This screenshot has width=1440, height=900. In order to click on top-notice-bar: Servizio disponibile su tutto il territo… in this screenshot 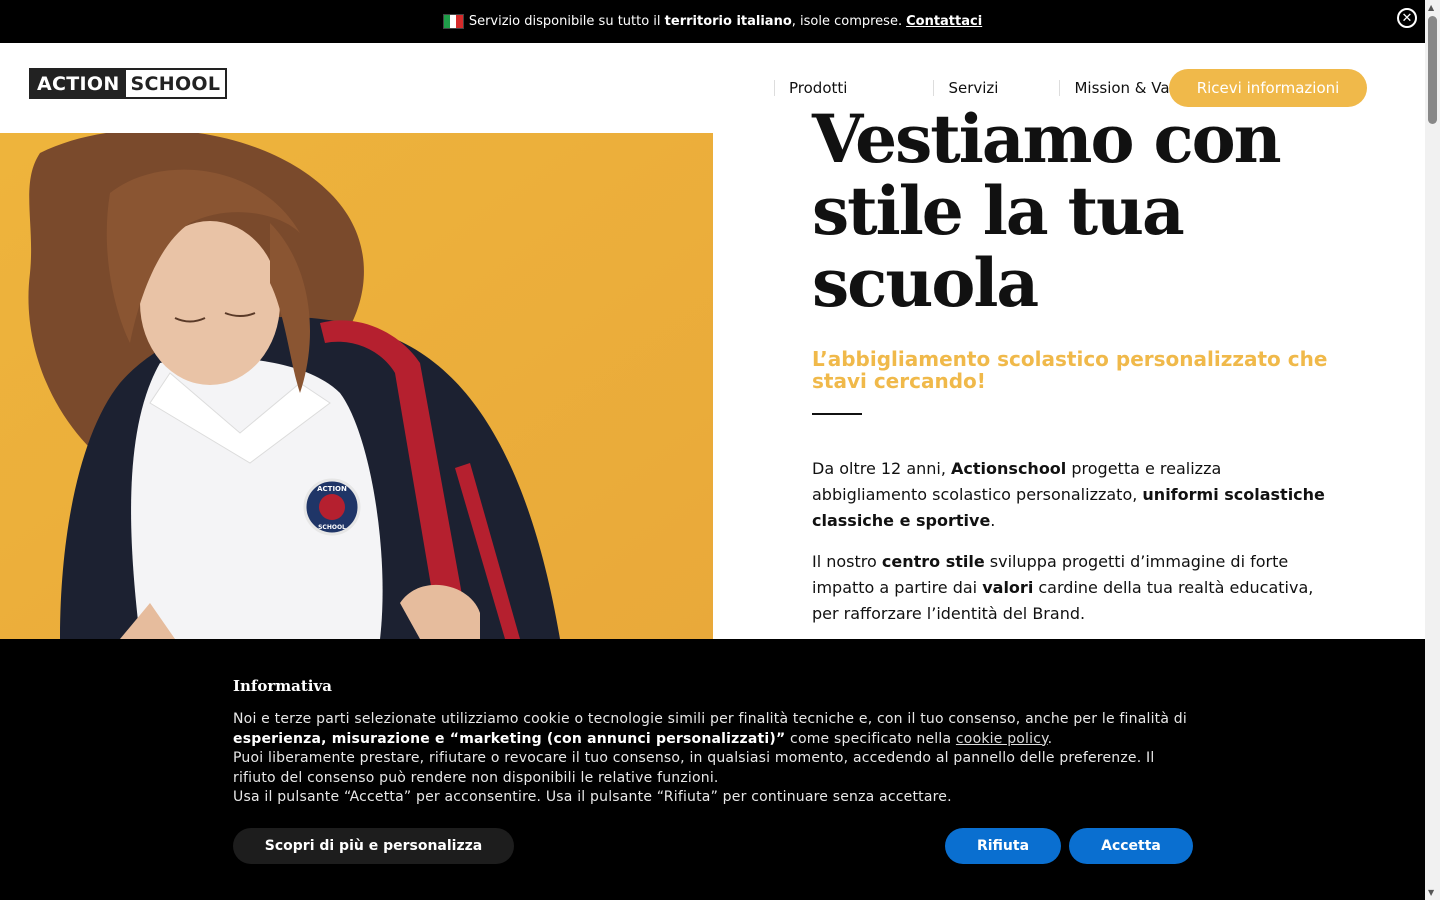, I will do `click(712, 21)`.